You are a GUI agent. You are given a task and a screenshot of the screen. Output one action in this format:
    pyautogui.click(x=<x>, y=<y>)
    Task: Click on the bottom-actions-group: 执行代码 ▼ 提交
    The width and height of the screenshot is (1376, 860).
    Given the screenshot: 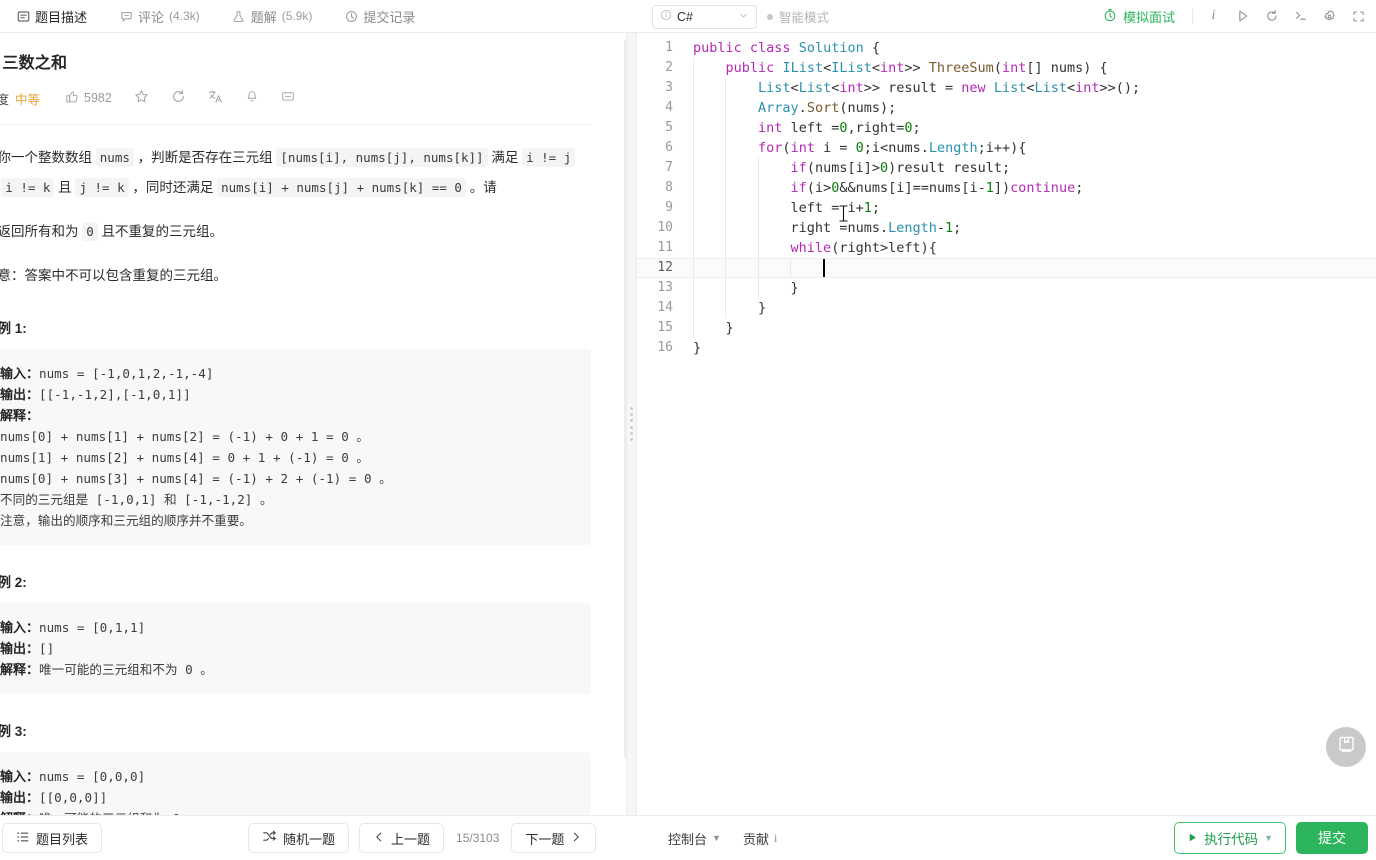 What is the action you would take?
    pyautogui.click(x=1271, y=838)
    